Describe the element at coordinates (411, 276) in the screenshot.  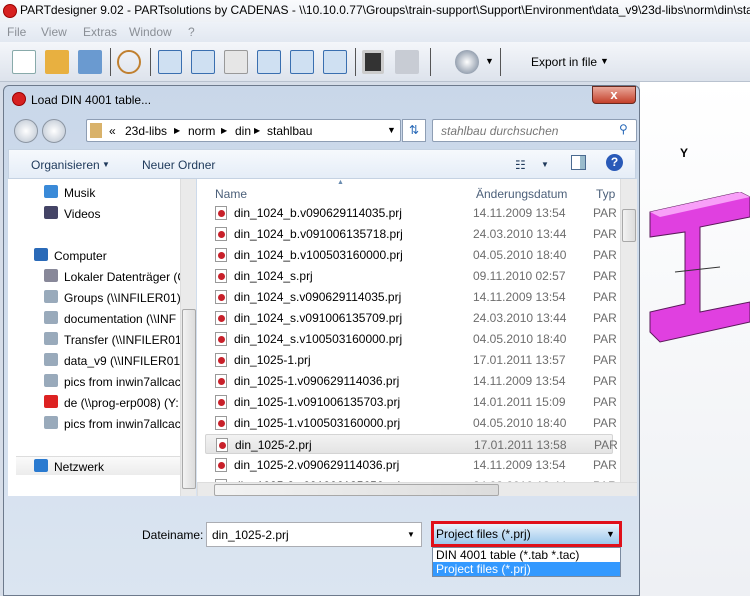
I see `file-row: din_1024_s.prj 09.11.2010 02:57 PAR` at that location.